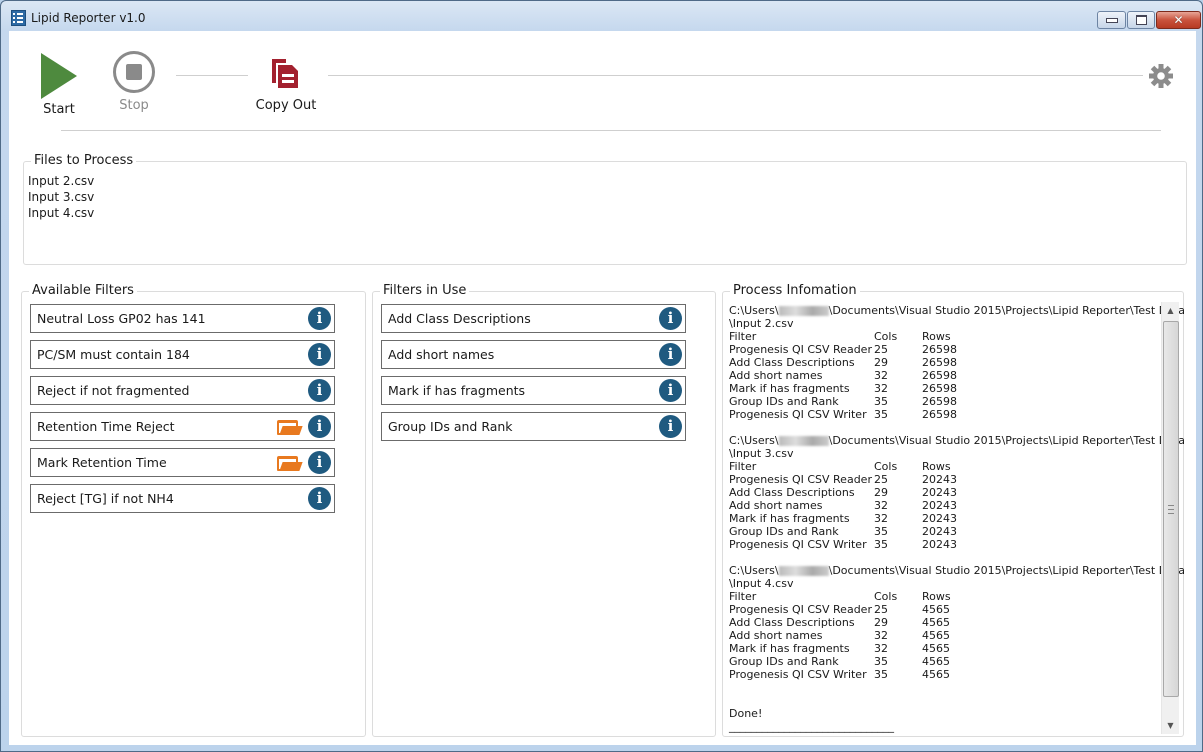 The image size is (1203, 752). What do you see at coordinates (1111, 20) in the screenshot?
I see `minimize-button` at bounding box center [1111, 20].